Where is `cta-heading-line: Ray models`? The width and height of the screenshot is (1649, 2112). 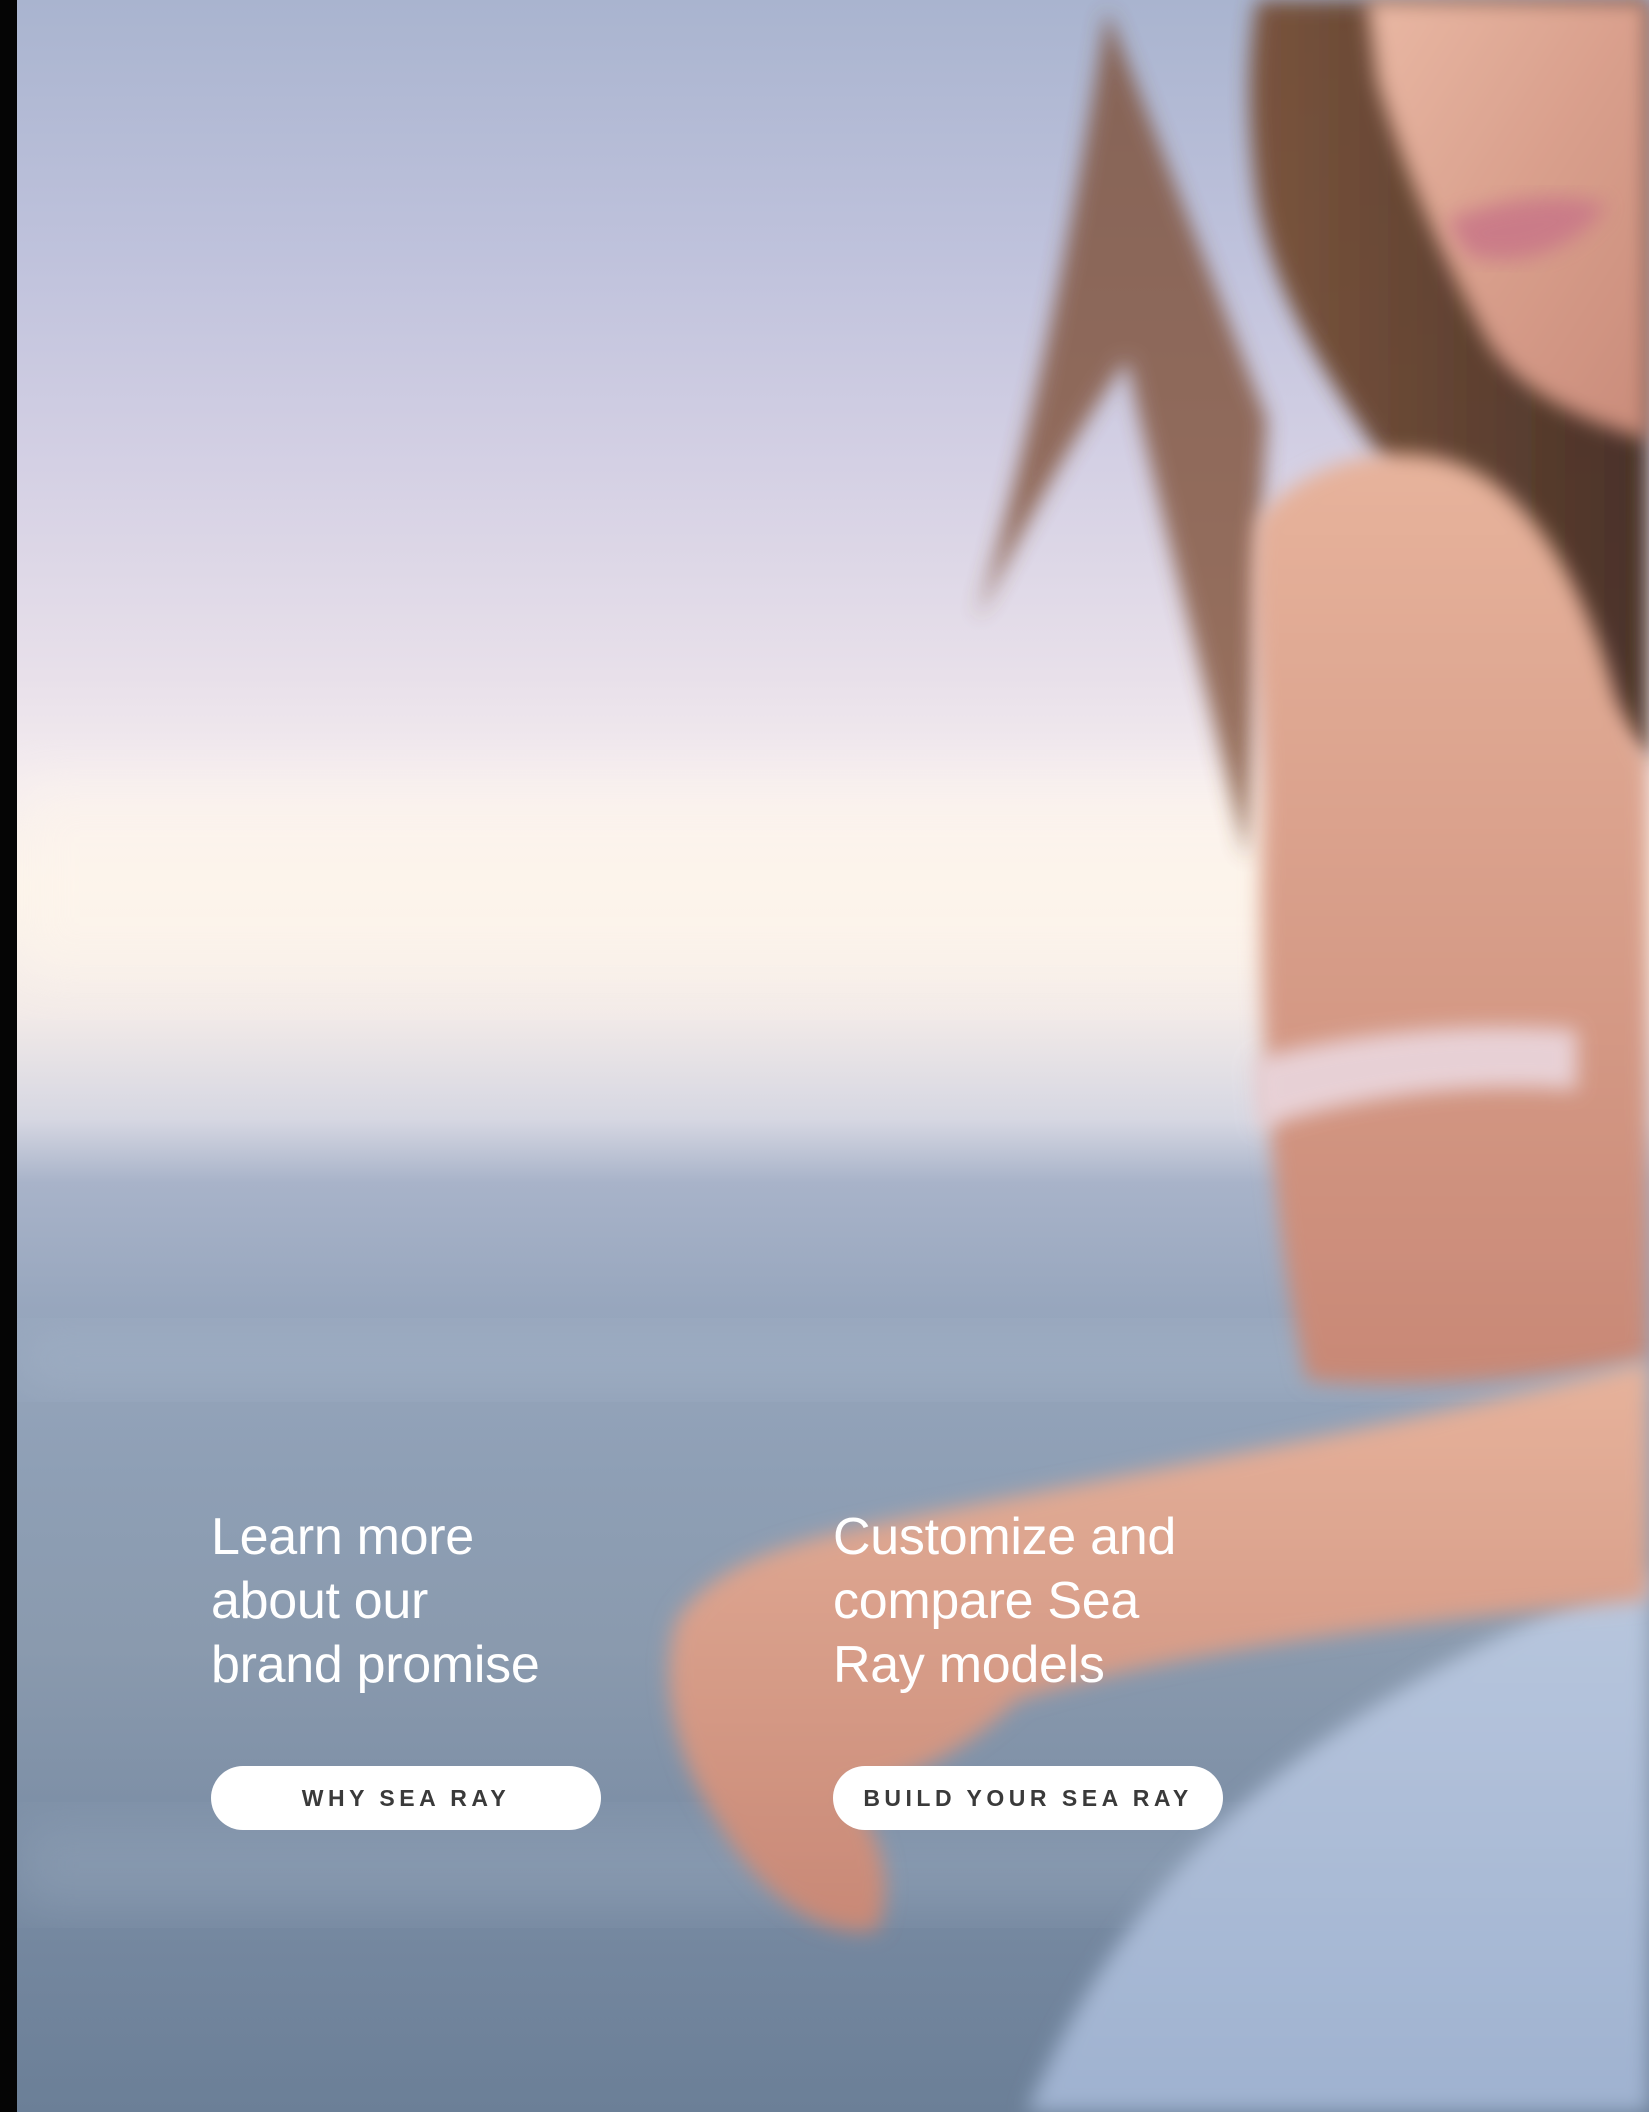
cta-heading-line: Ray models is located at coordinates (969, 1665).